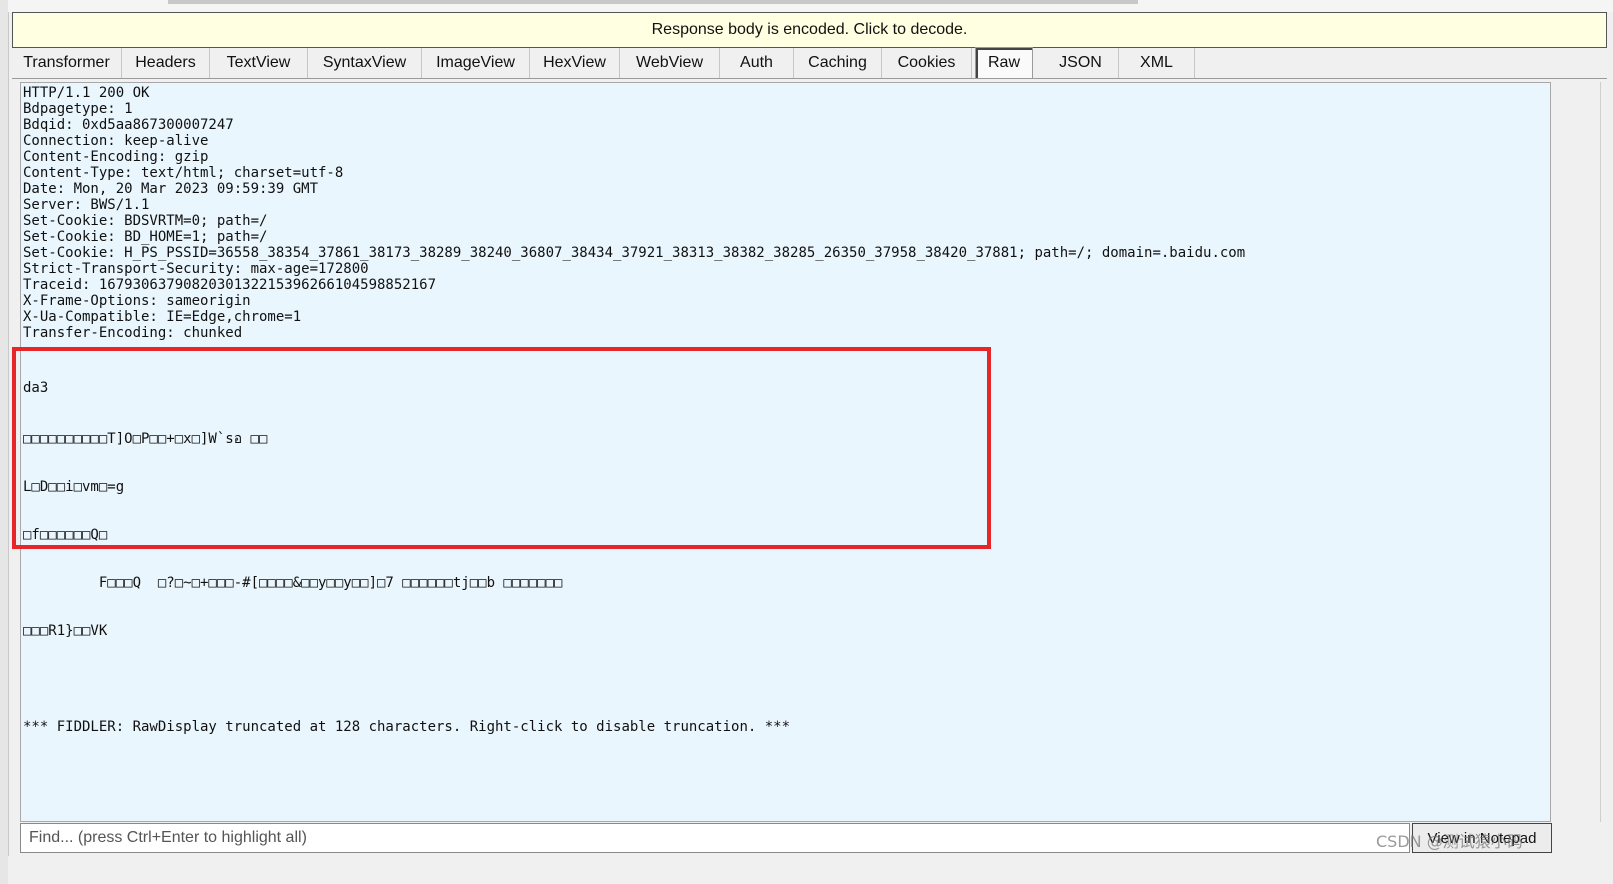 This screenshot has width=1613, height=884. What do you see at coordinates (116, 141) in the screenshot?
I see `header-line: Connection: keep-alive` at bounding box center [116, 141].